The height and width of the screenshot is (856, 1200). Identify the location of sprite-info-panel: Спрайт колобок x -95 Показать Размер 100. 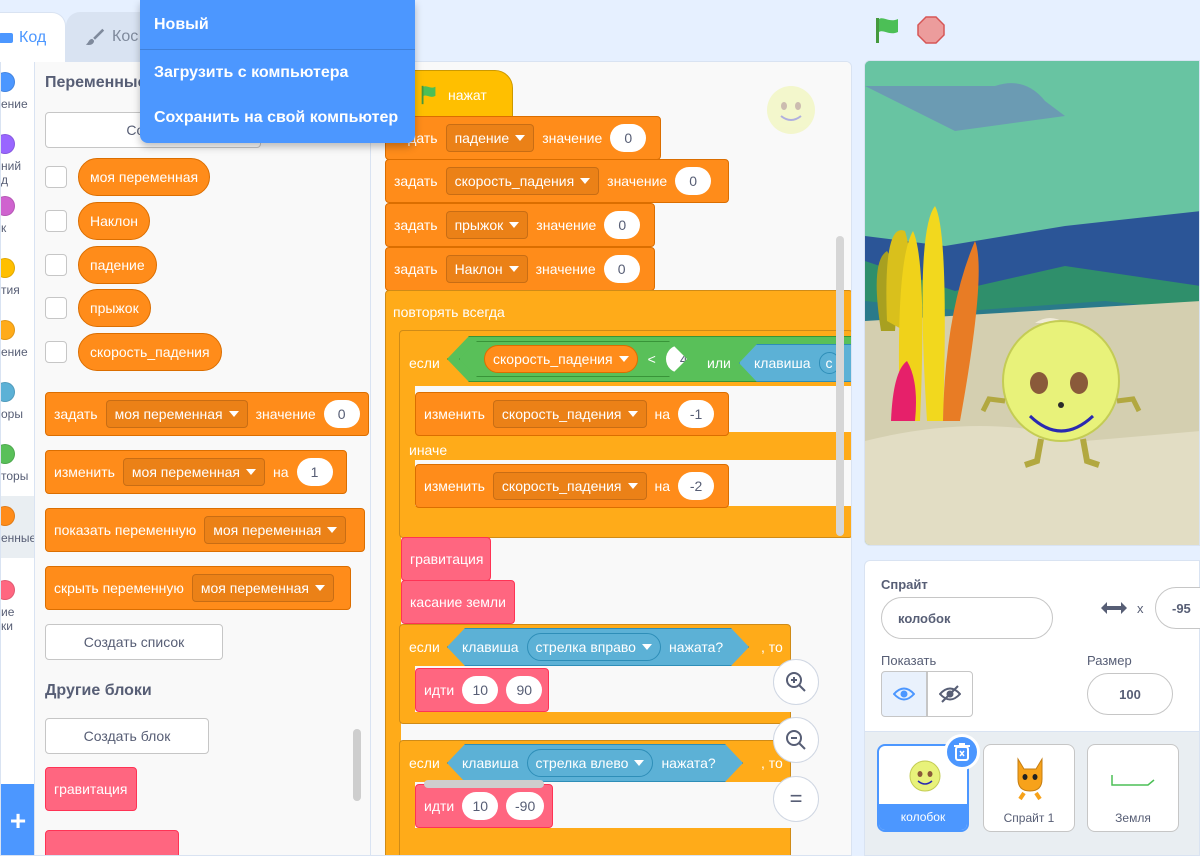
(1032, 646).